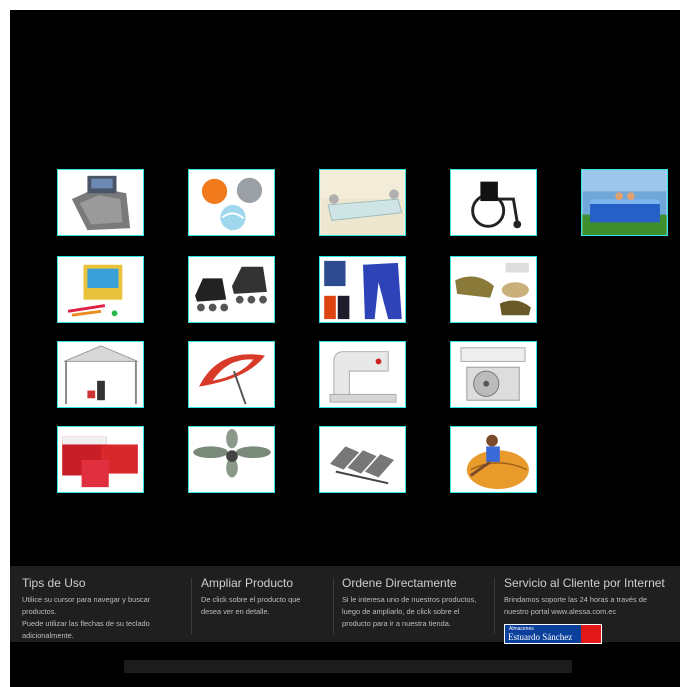  Describe the element at coordinates (231, 513) in the screenshot. I see `reflection-ceiling-fan` at that location.